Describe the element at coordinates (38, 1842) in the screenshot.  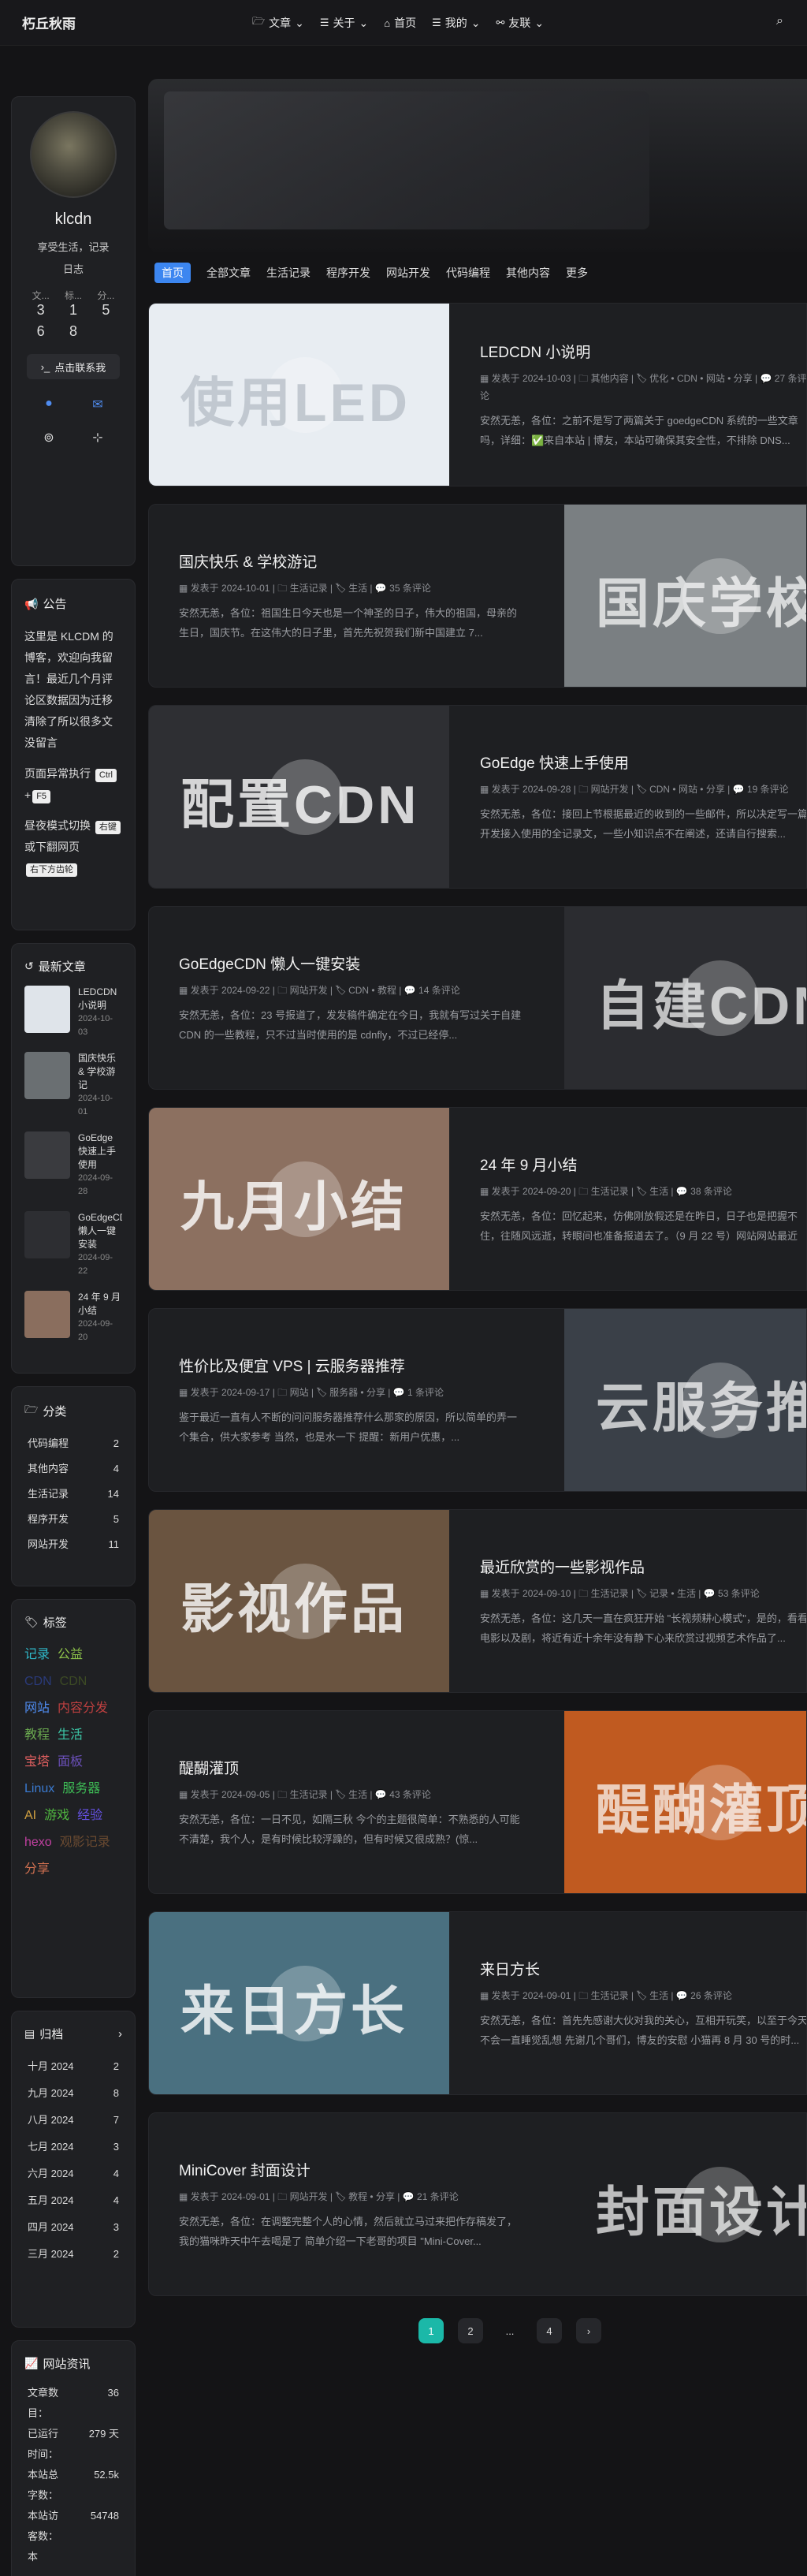
I see `tag-item: hexo` at that location.